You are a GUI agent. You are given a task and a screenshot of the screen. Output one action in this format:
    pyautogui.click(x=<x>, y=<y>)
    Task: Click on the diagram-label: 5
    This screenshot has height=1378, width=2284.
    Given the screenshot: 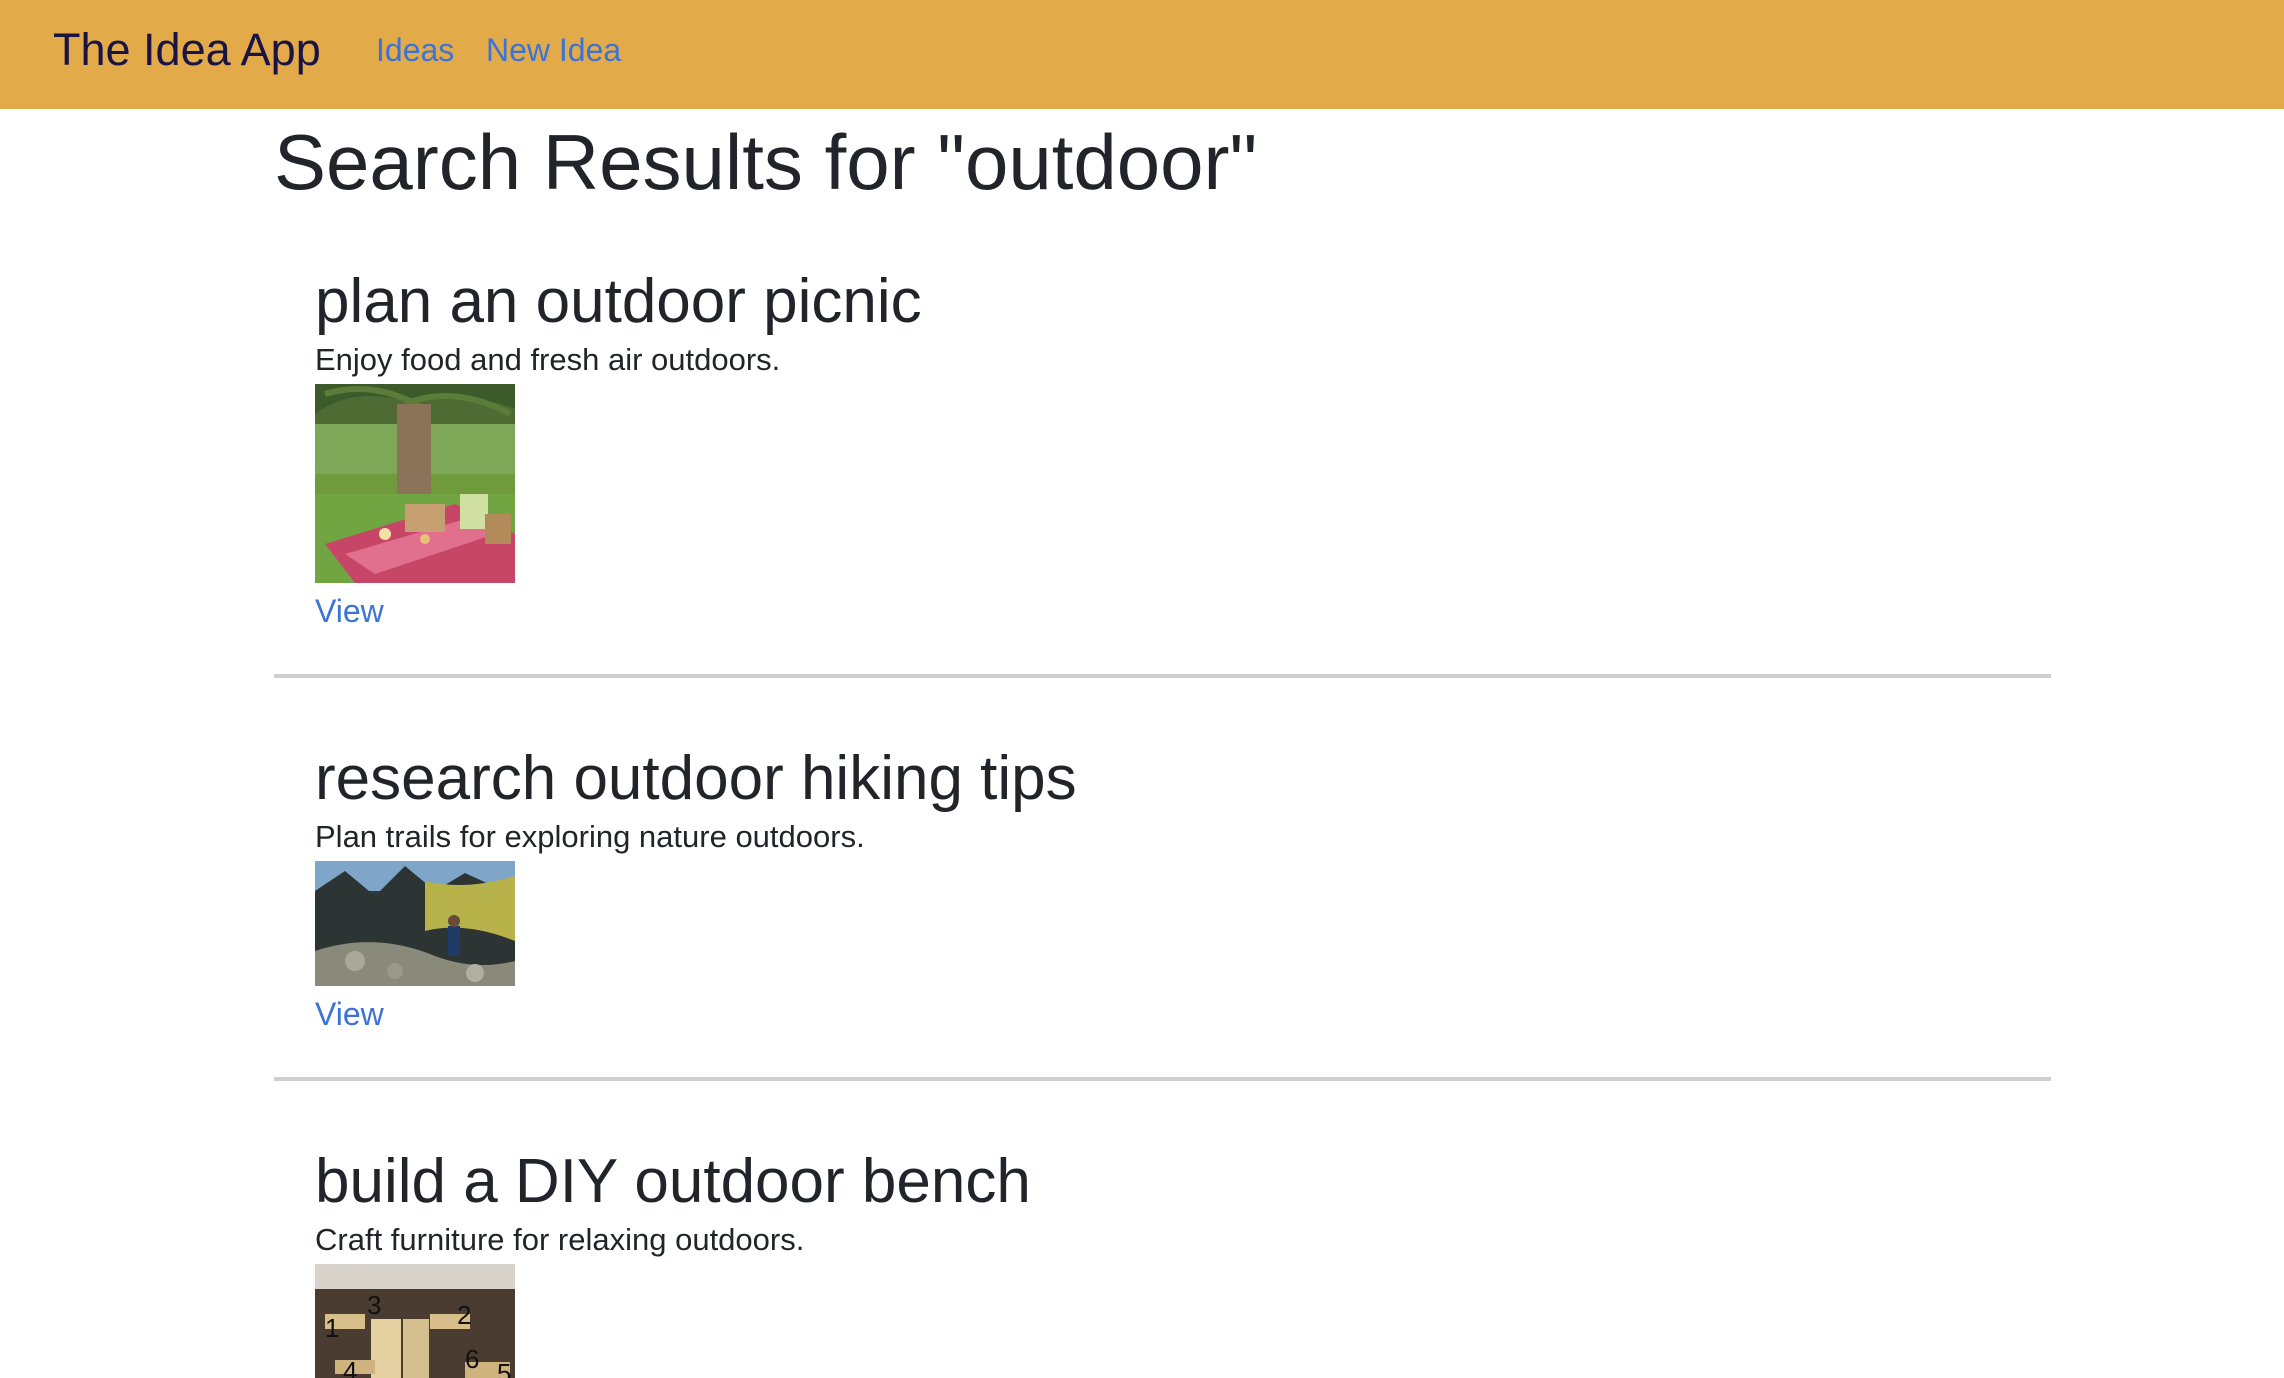 What is the action you would take?
    pyautogui.click(x=504, y=1368)
    